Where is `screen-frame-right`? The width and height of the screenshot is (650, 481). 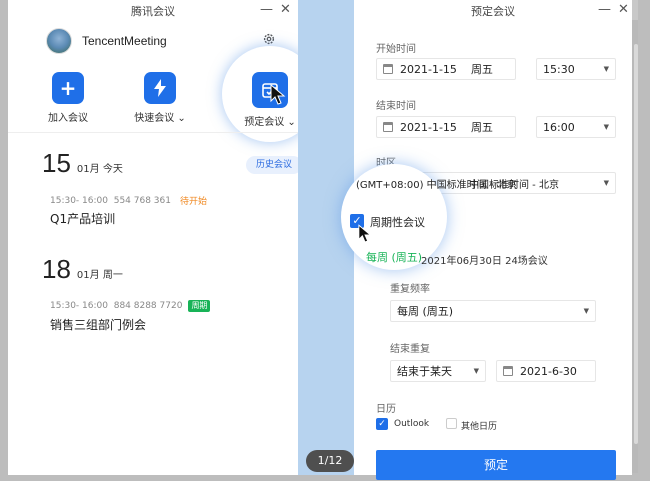
screen-frame-right is located at coordinates (644, 240).